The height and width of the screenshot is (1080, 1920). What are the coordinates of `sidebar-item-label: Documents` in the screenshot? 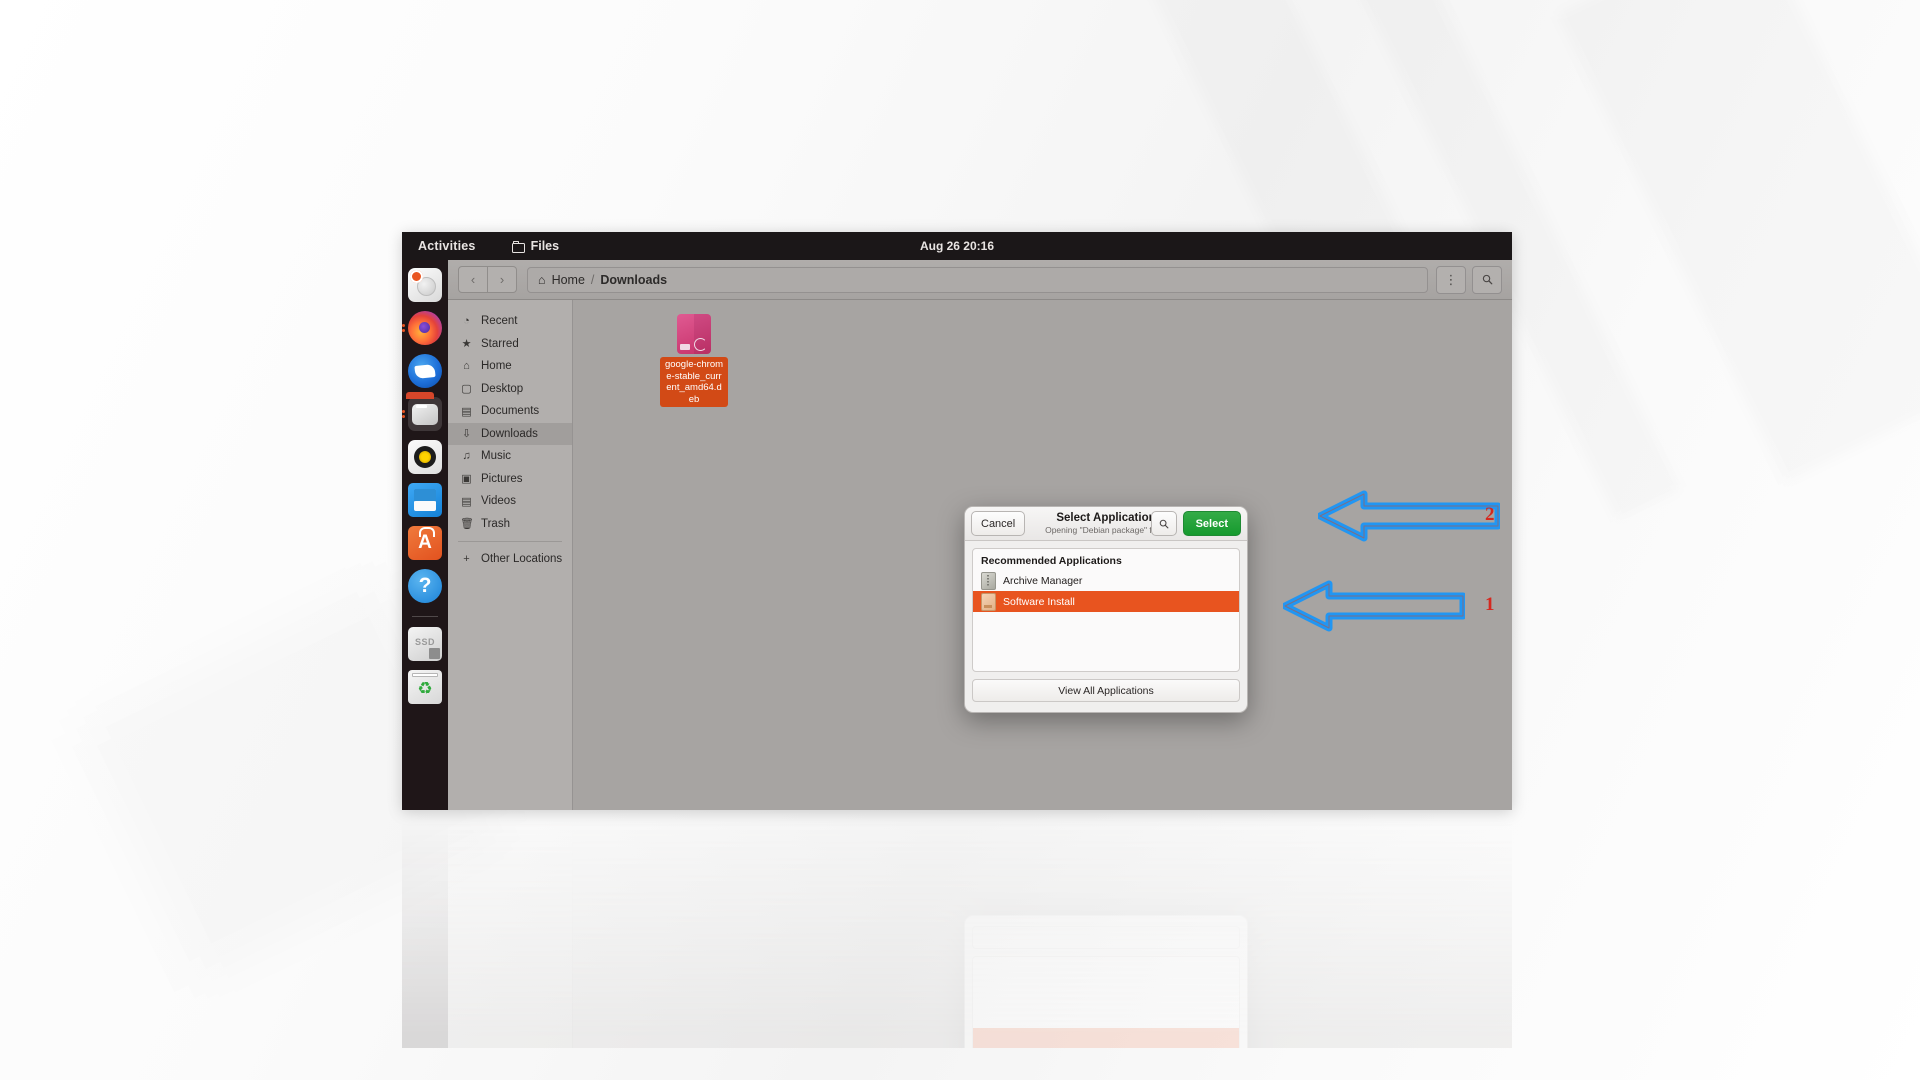 It's located at (510, 411).